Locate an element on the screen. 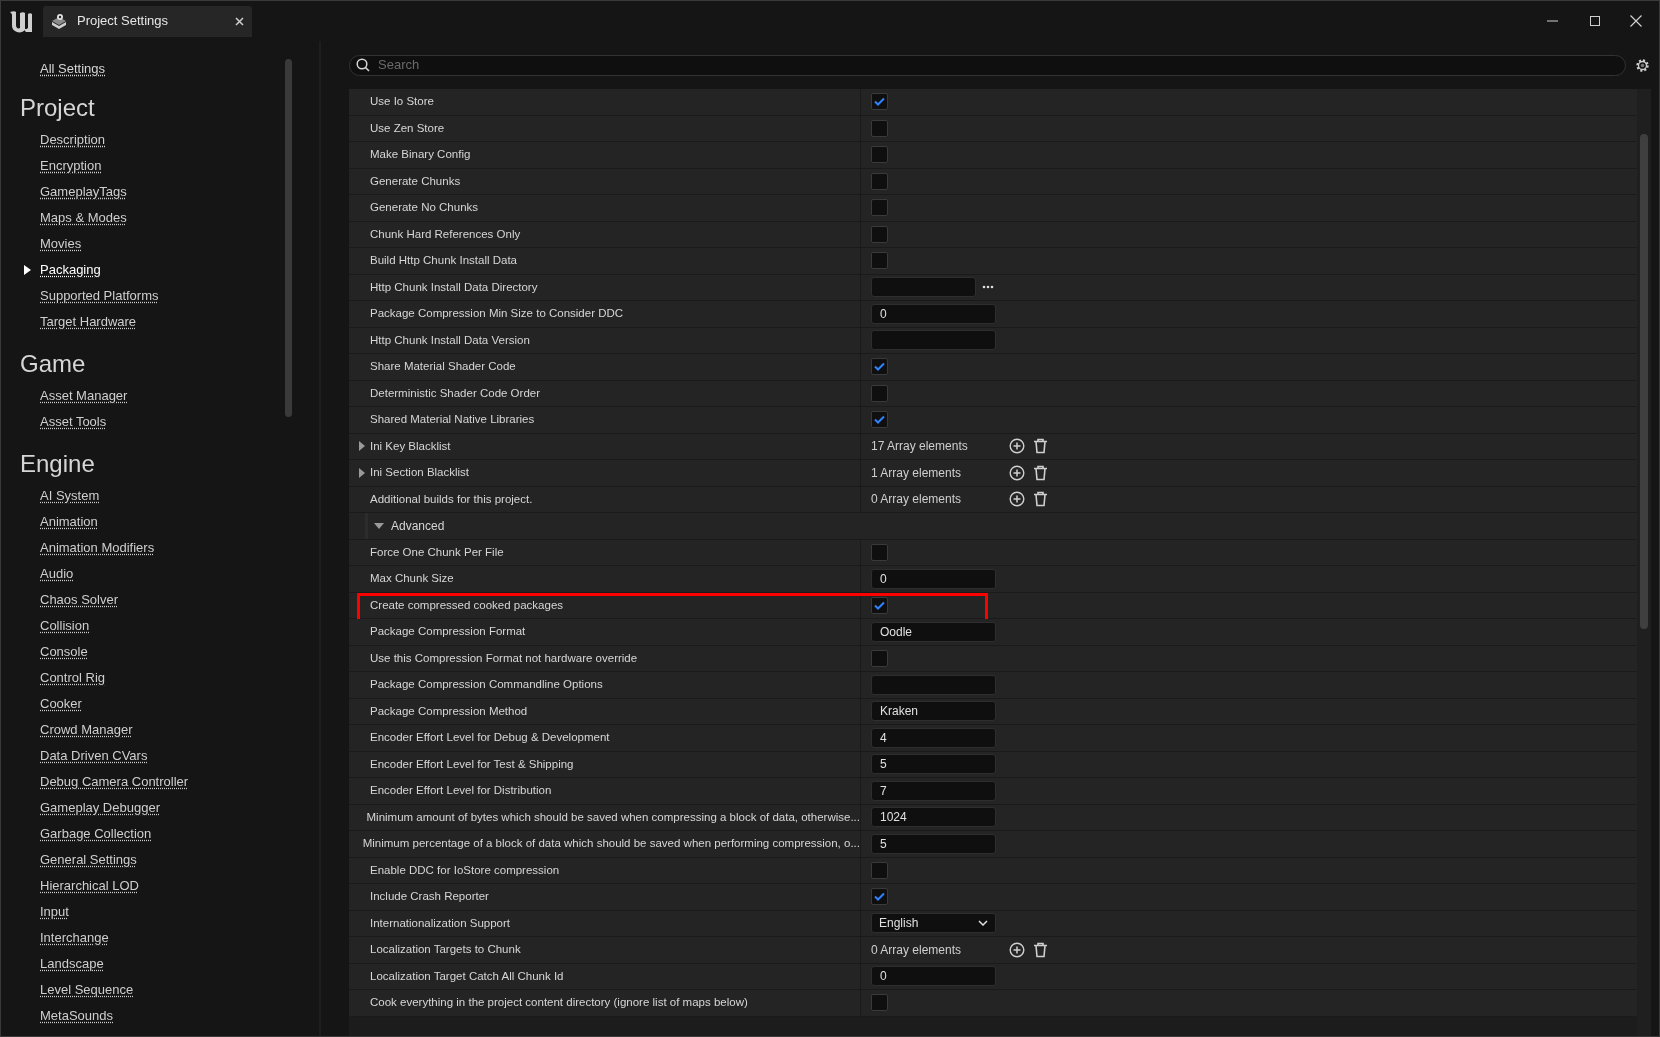  sidebar-link: Packaging is located at coordinates (70, 270).